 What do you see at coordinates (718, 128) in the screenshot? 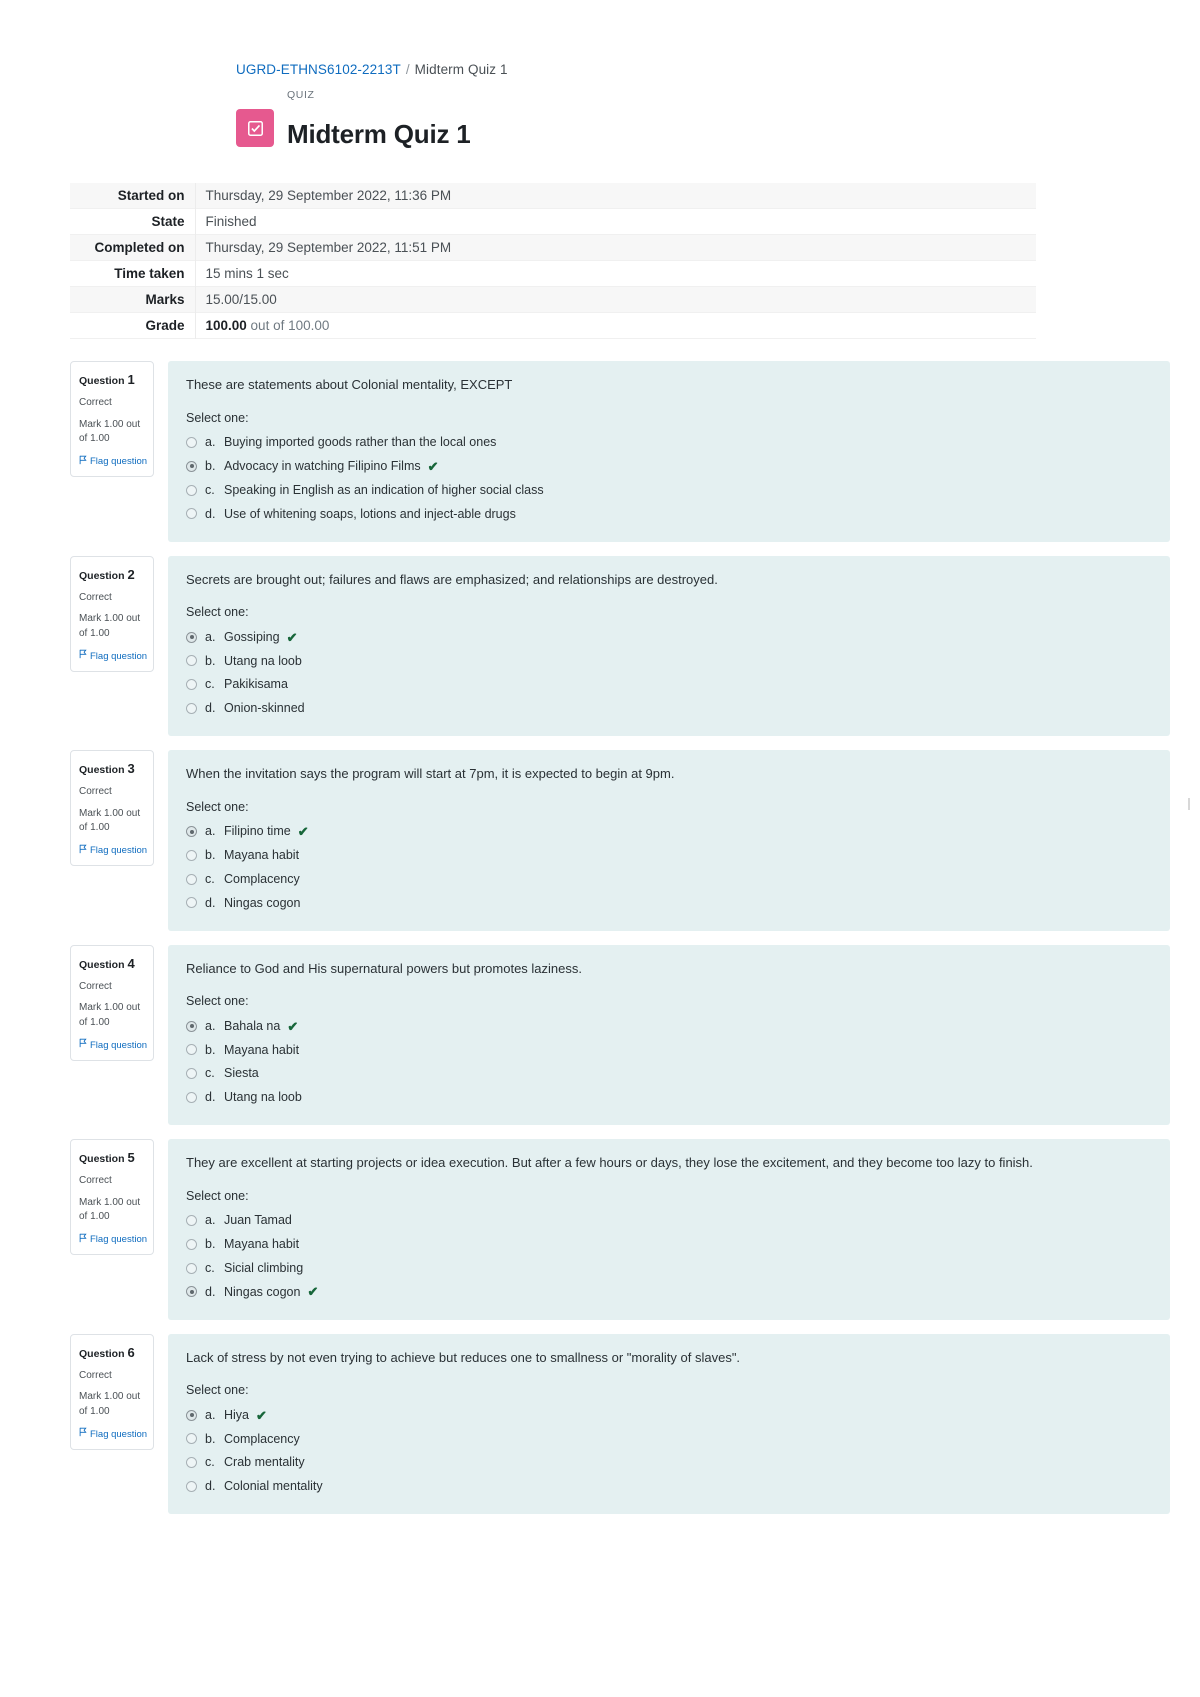
I see `title-row: QUIZ Midterm Quiz 1` at bounding box center [718, 128].